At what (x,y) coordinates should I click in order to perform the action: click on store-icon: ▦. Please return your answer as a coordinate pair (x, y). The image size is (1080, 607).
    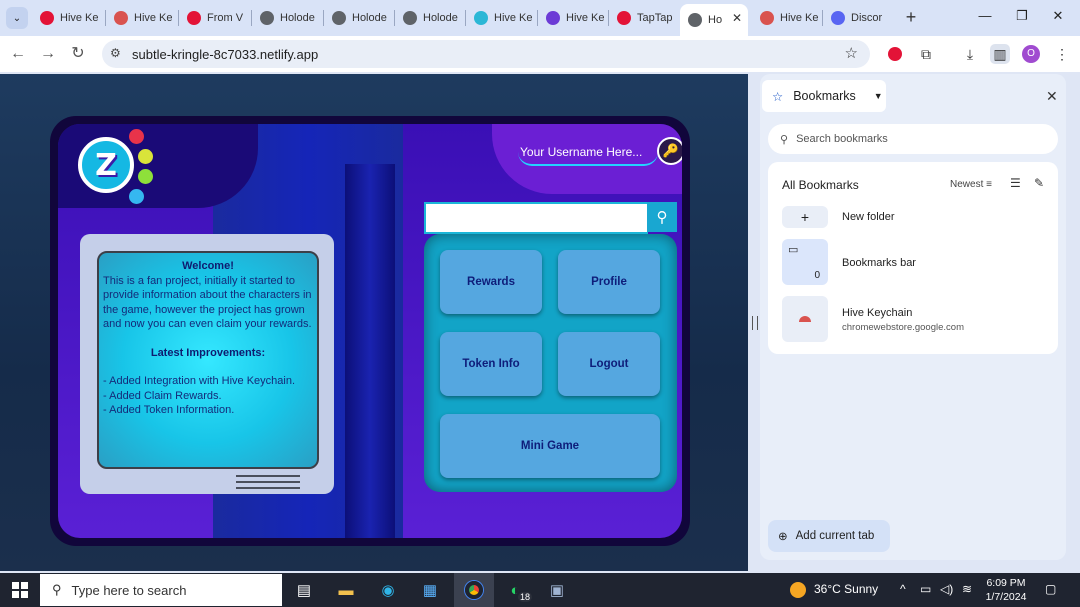
    Looking at the image, I should click on (430, 590).